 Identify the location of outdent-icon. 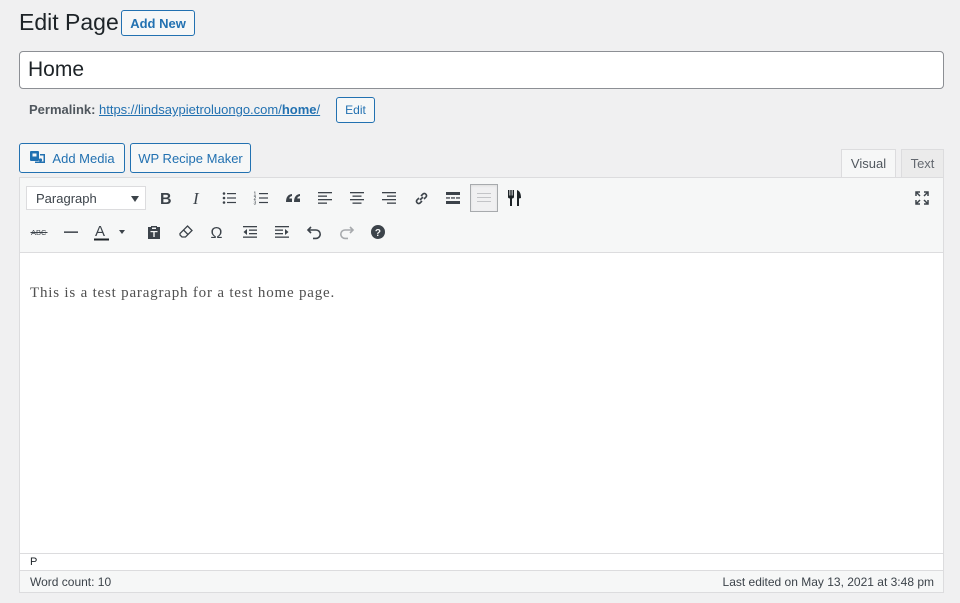
(250, 232).